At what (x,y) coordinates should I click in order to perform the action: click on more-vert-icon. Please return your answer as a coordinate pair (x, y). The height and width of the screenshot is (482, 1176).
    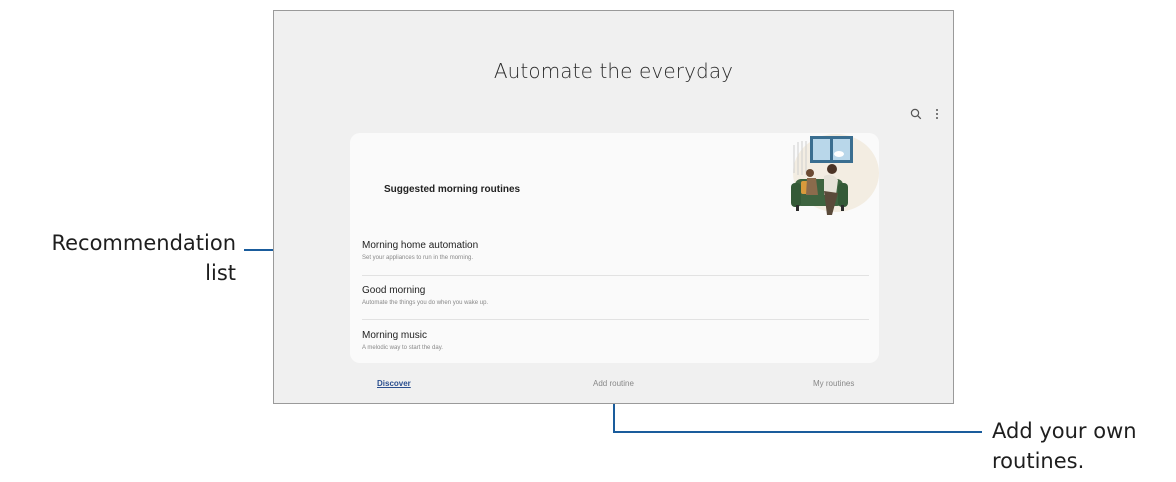
    Looking at the image, I should click on (937, 114).